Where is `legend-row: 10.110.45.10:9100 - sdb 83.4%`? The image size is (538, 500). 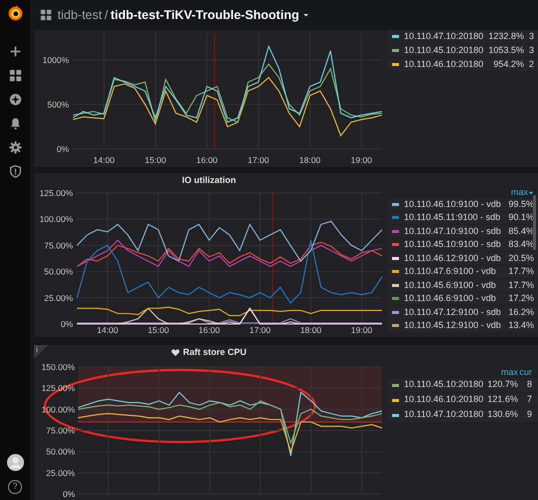
legend-row: 10.110.45.10:9100 - sdb 83.4% is located at coordinates (463, 244).